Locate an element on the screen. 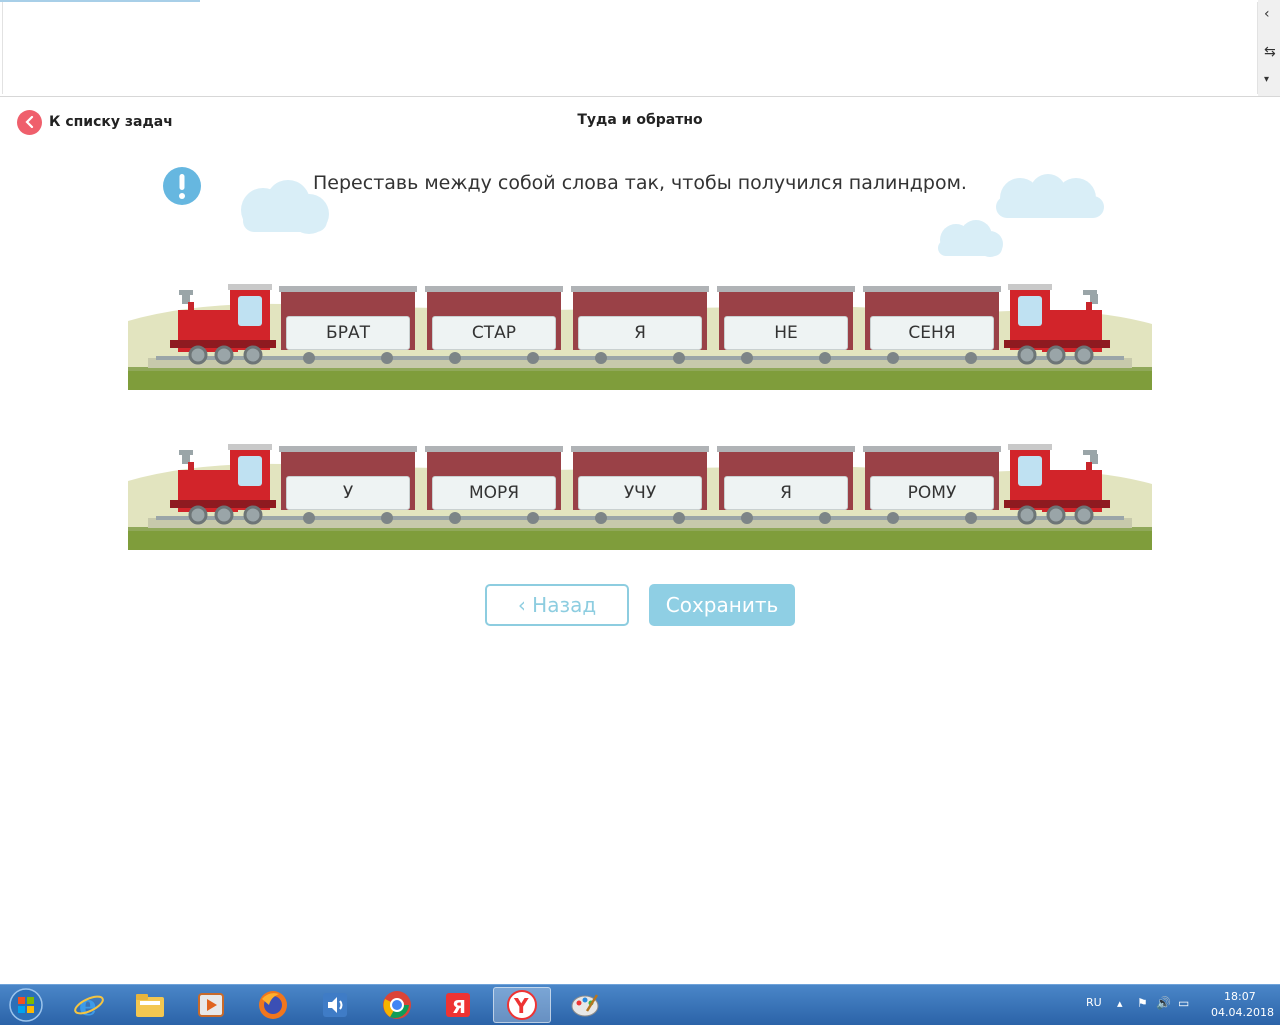  side-panel-controls: ‹ ⇆ ▾ is located at coordinates (1269, 48).